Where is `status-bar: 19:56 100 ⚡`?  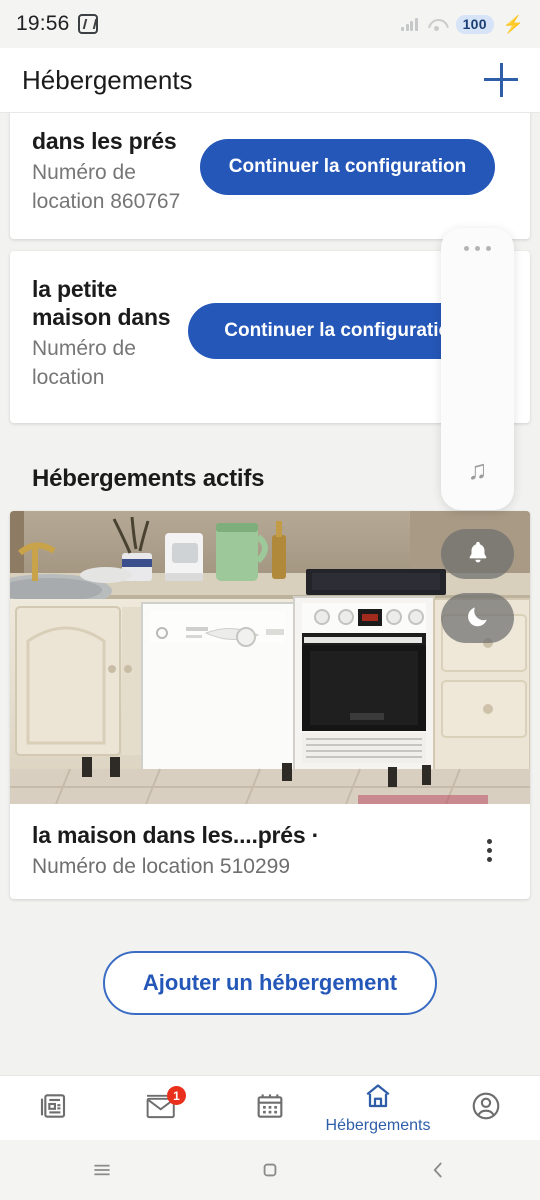 status-bar: 19:56 100 ⚡ is located at coordinates (270, 24).